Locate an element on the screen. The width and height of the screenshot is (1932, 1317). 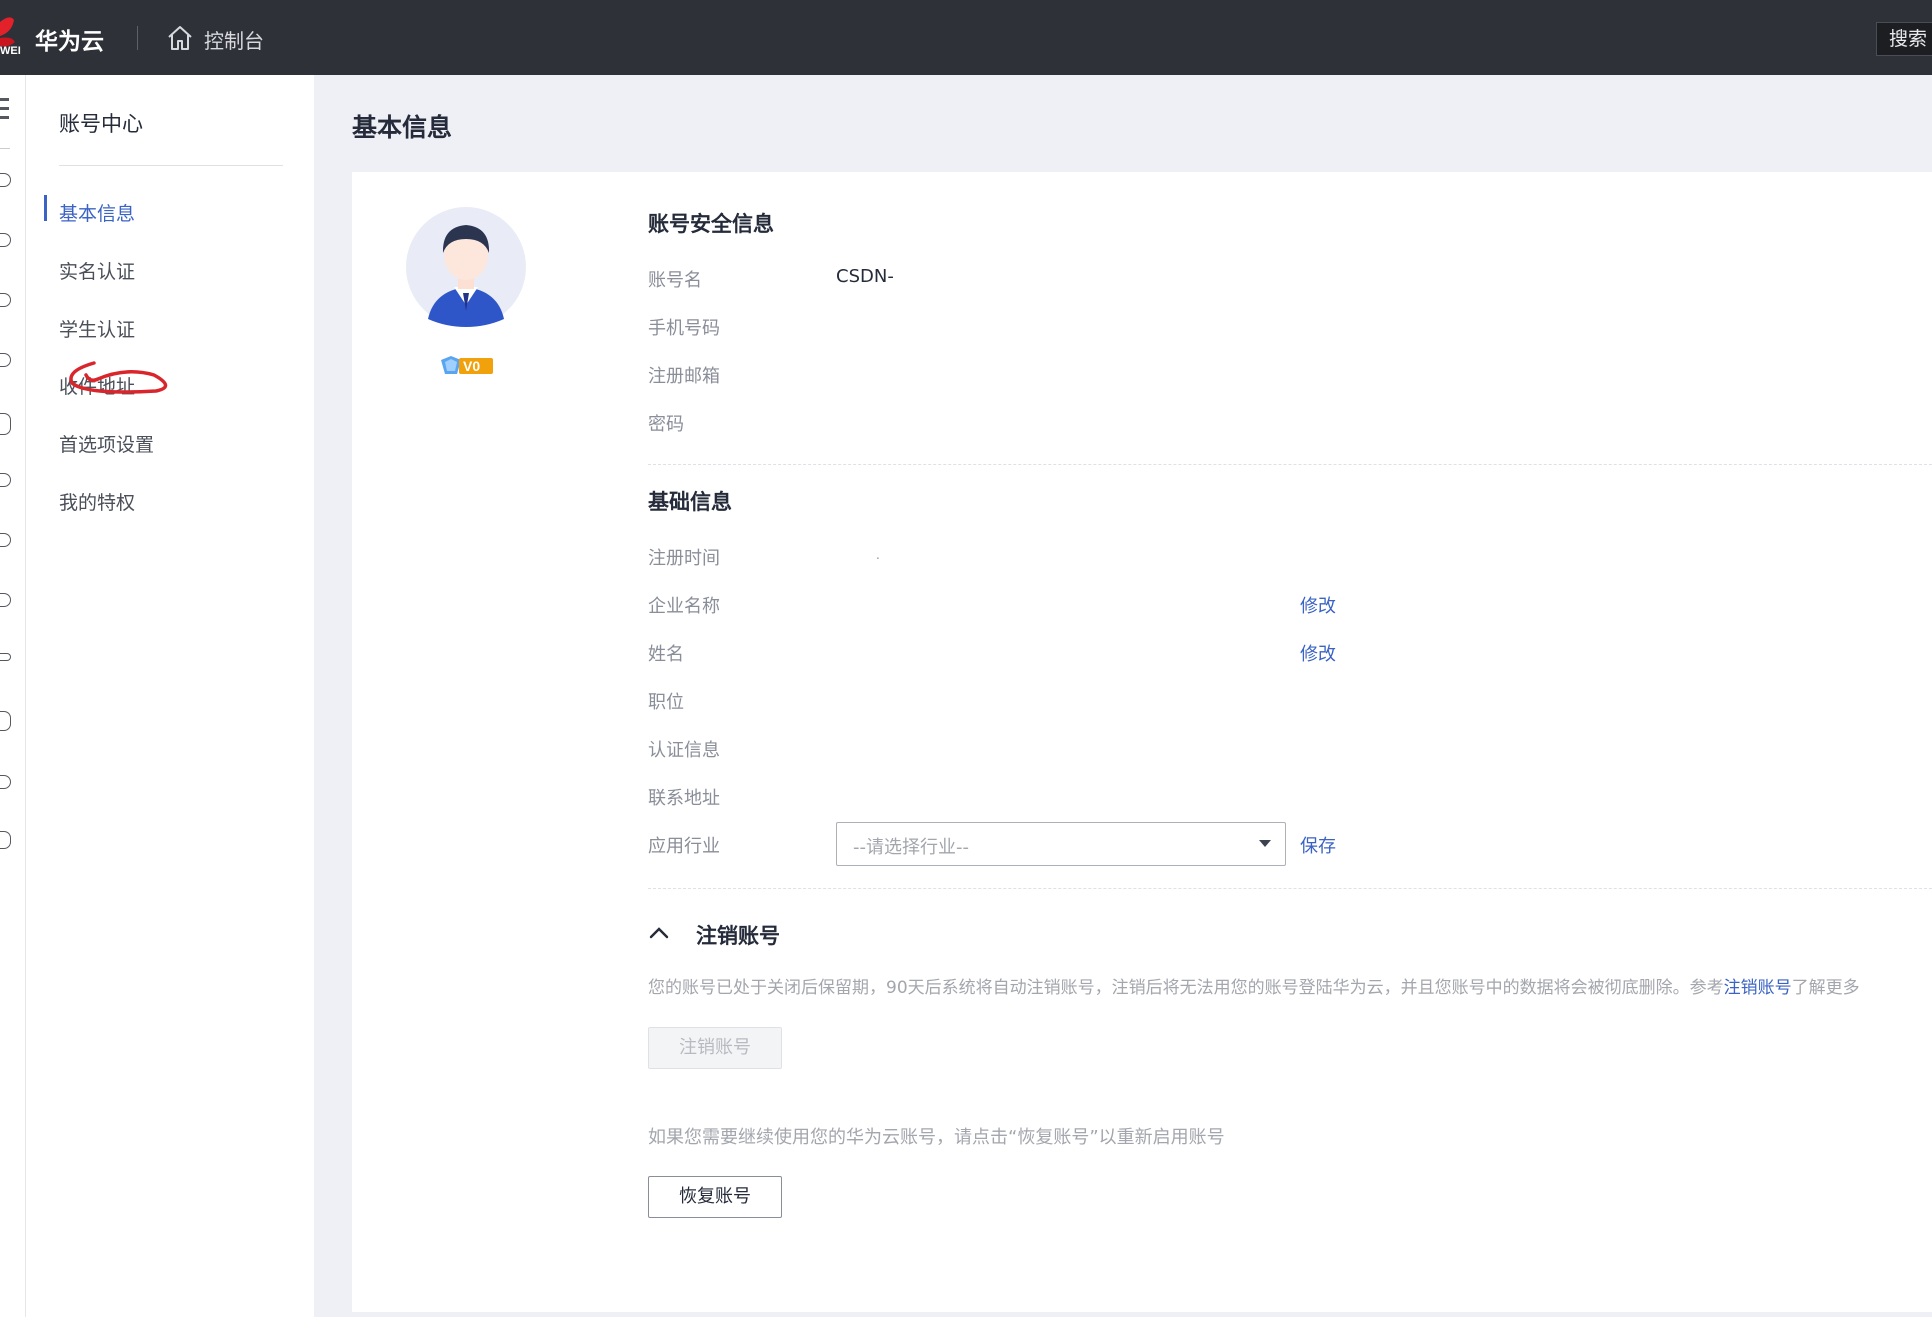
register-time-value: . is located at coordinates (878, 555).